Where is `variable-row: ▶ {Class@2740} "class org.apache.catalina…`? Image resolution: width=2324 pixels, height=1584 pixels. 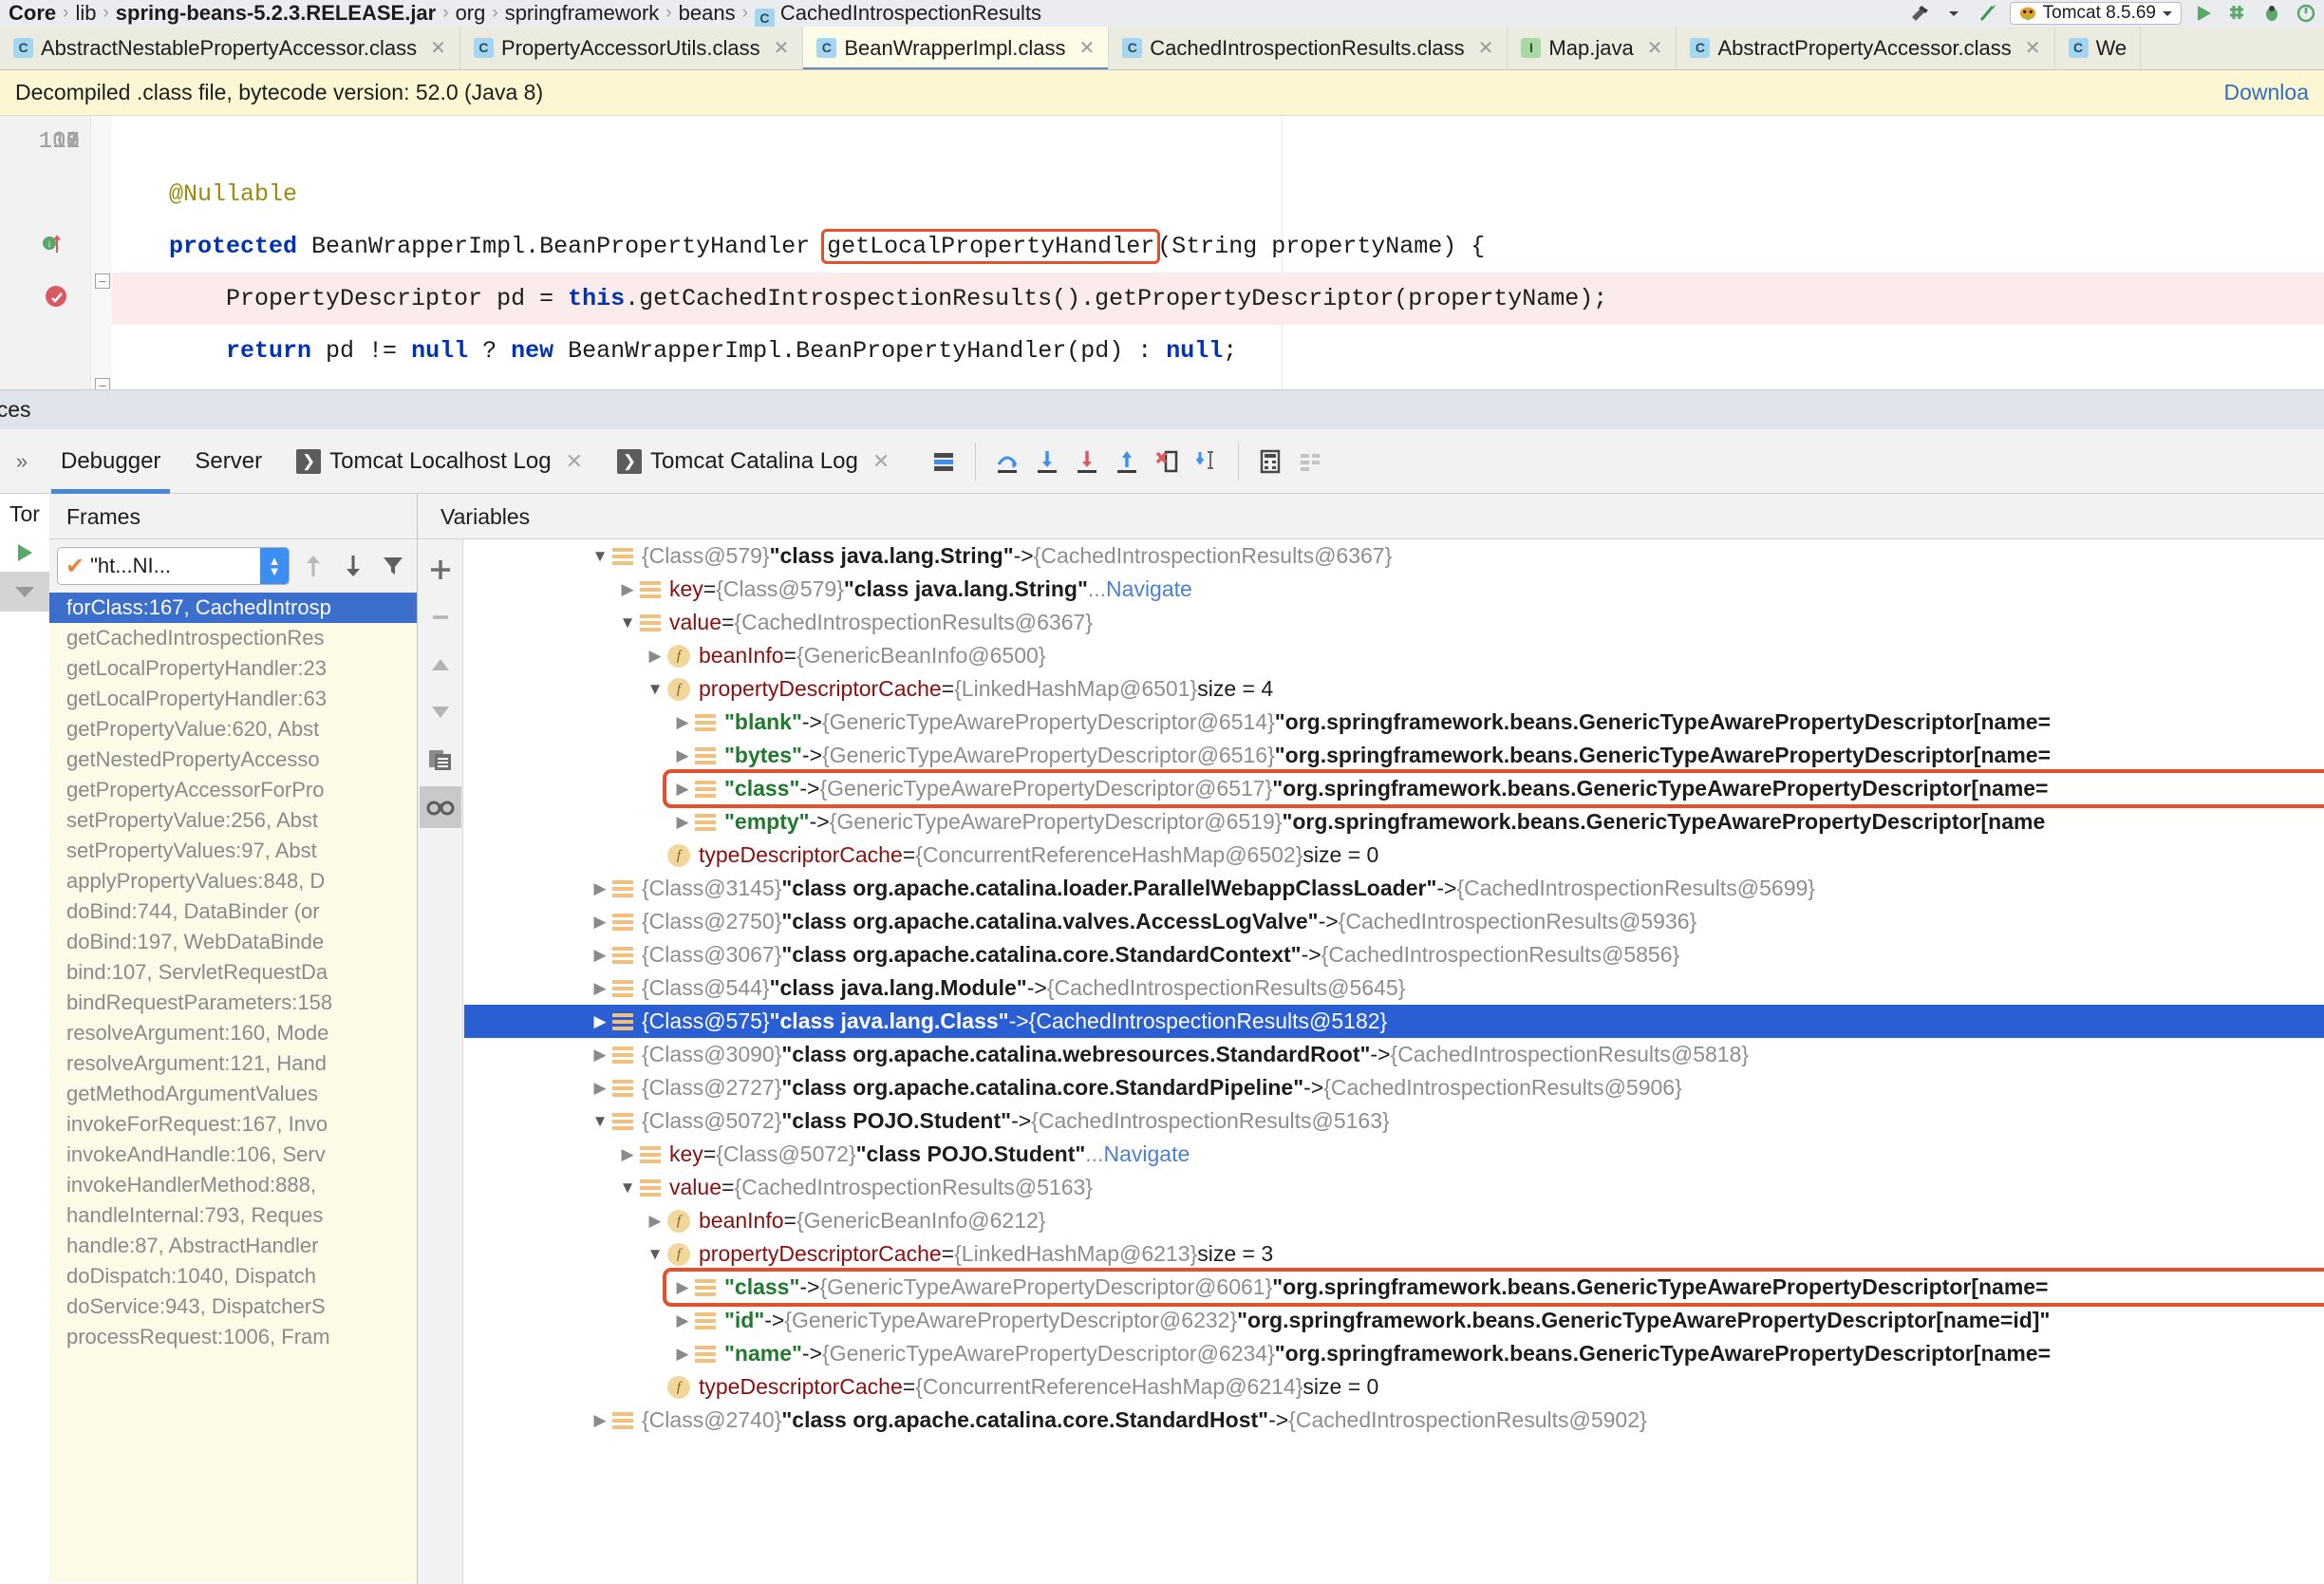
variable-row: ▶ {Class@2740} "class org.apache.catalina… is located at coordinates (1394, 1420).